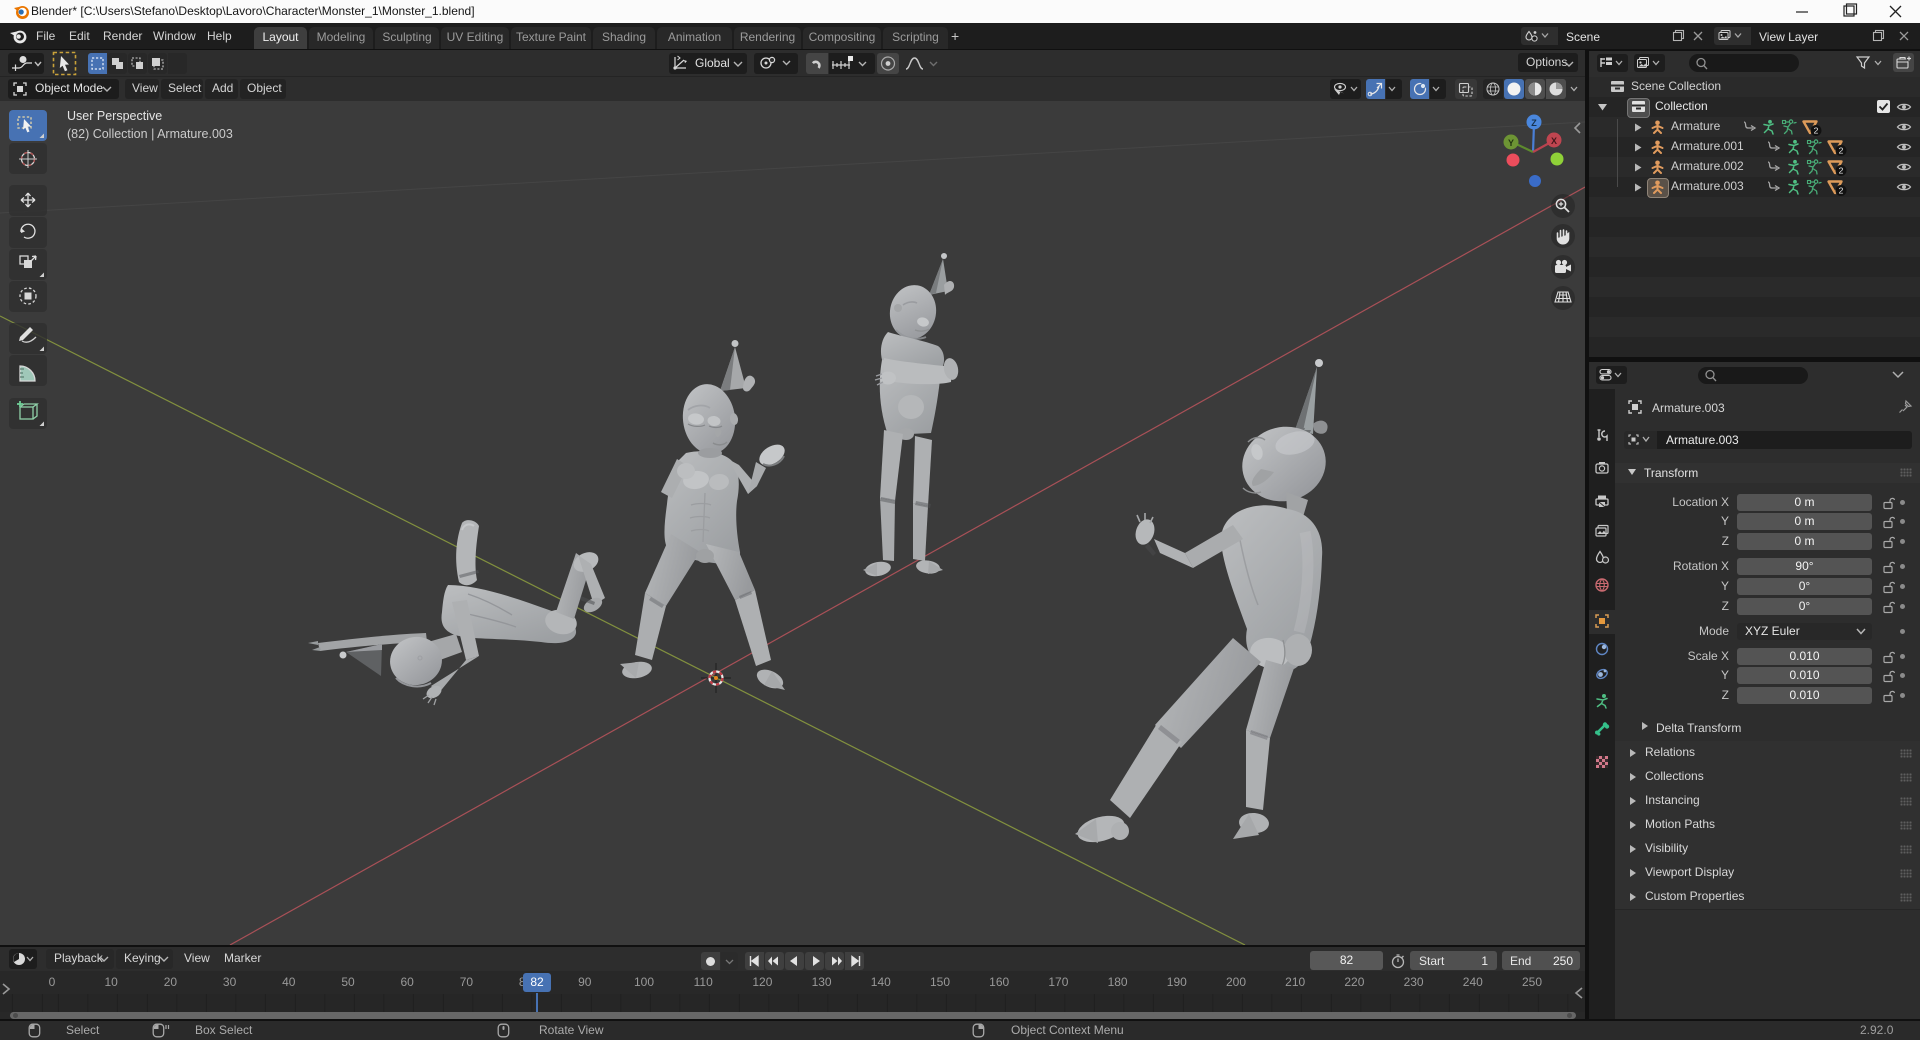  What do you see at coordinates (1554, 141) in the screenshot?
I see `svg-text: X` at bounding box center [1554, 141].